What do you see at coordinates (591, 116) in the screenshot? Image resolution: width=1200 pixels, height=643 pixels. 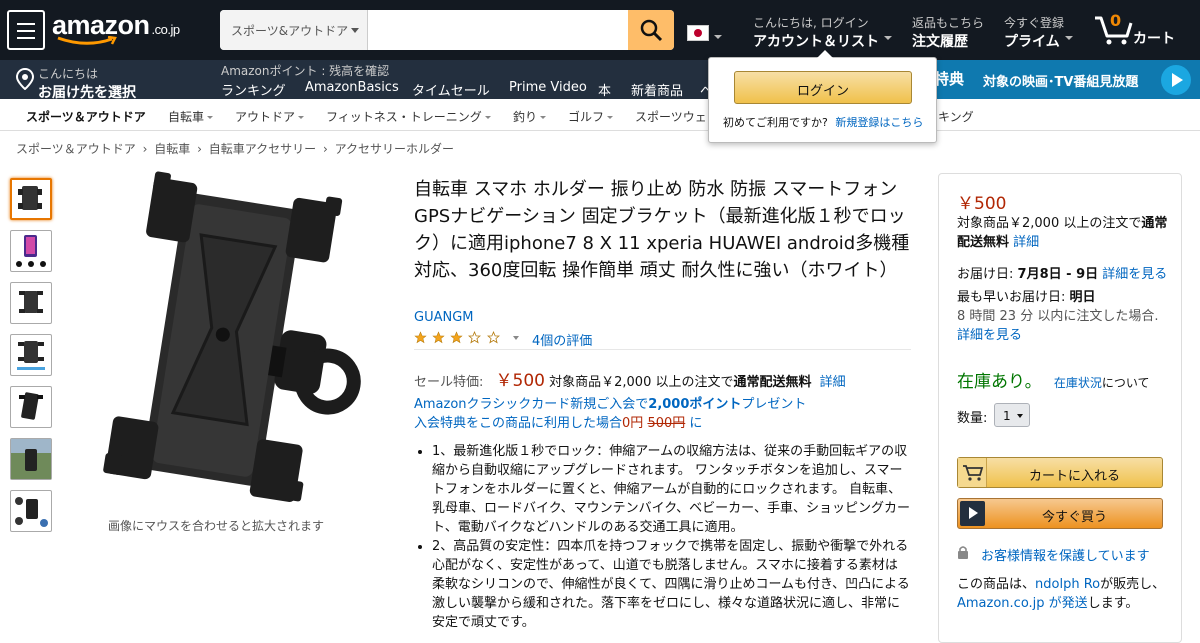 I see `category-golf: ゴルフ` at bounding box center [591, 116].